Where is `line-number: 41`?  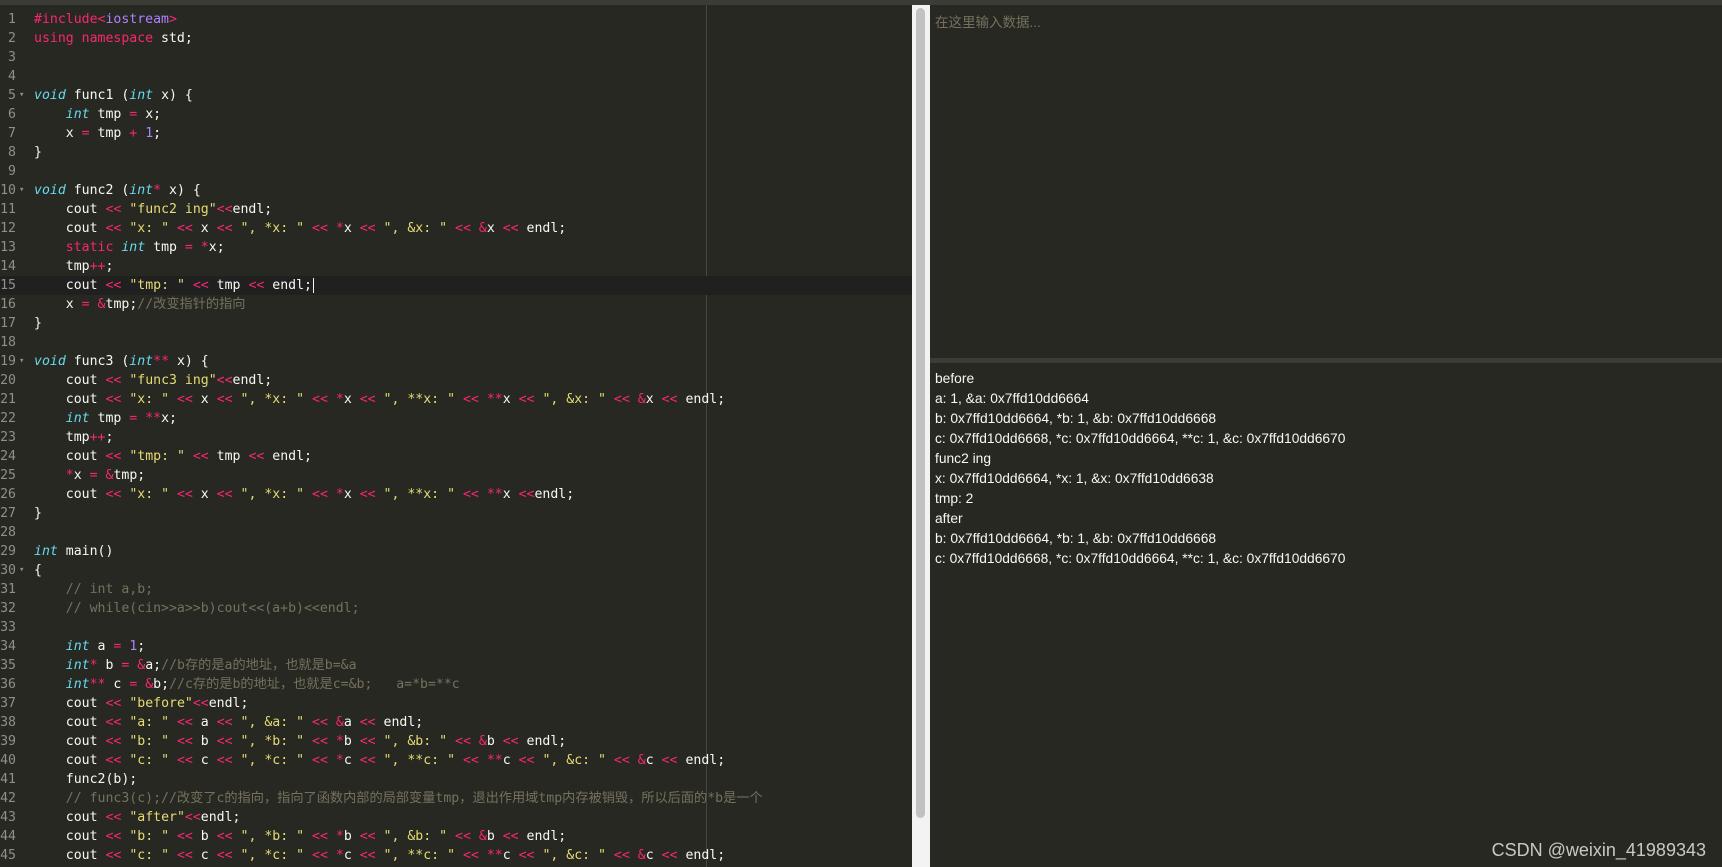 line-number: 41 is located at coordinates (8, 779).